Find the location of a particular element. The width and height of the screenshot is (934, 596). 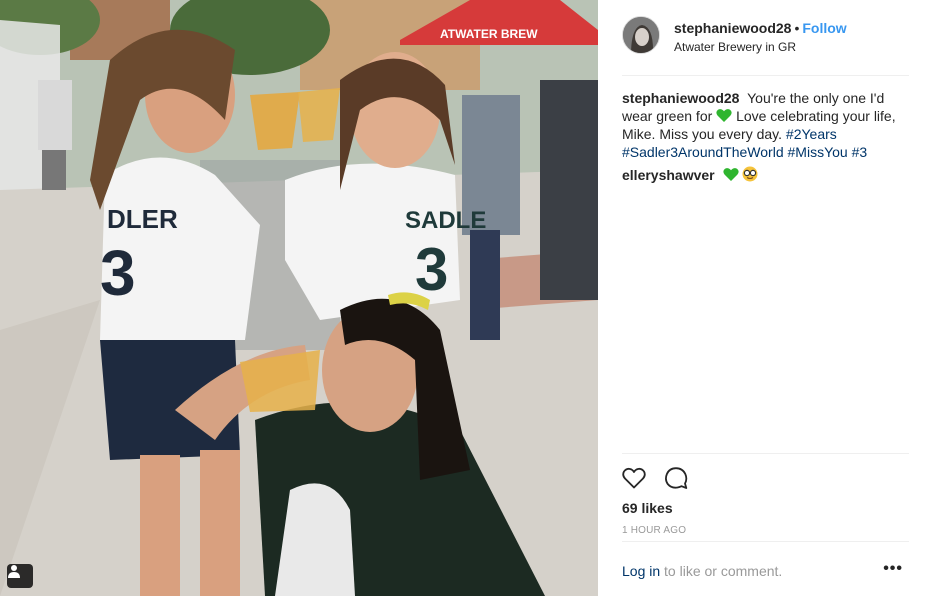

location-link: Atwater Brewery in GR is located at coordinates (735, 47).